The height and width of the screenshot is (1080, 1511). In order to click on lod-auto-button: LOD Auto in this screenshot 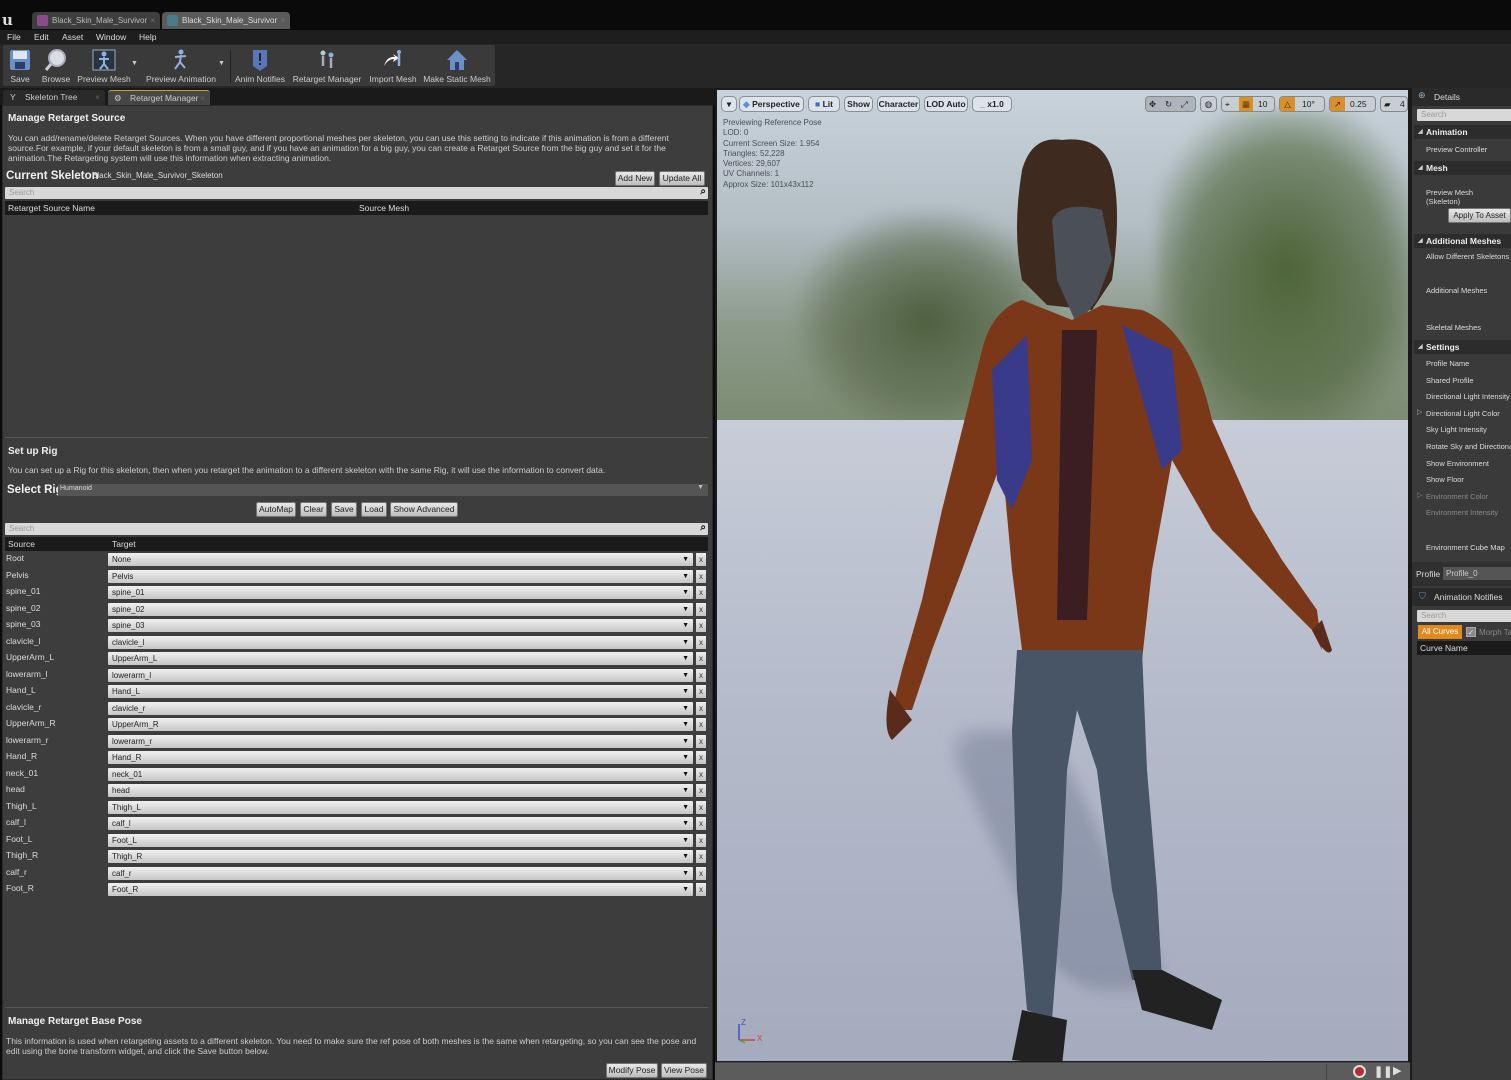, I will do `click(946, 104)`.